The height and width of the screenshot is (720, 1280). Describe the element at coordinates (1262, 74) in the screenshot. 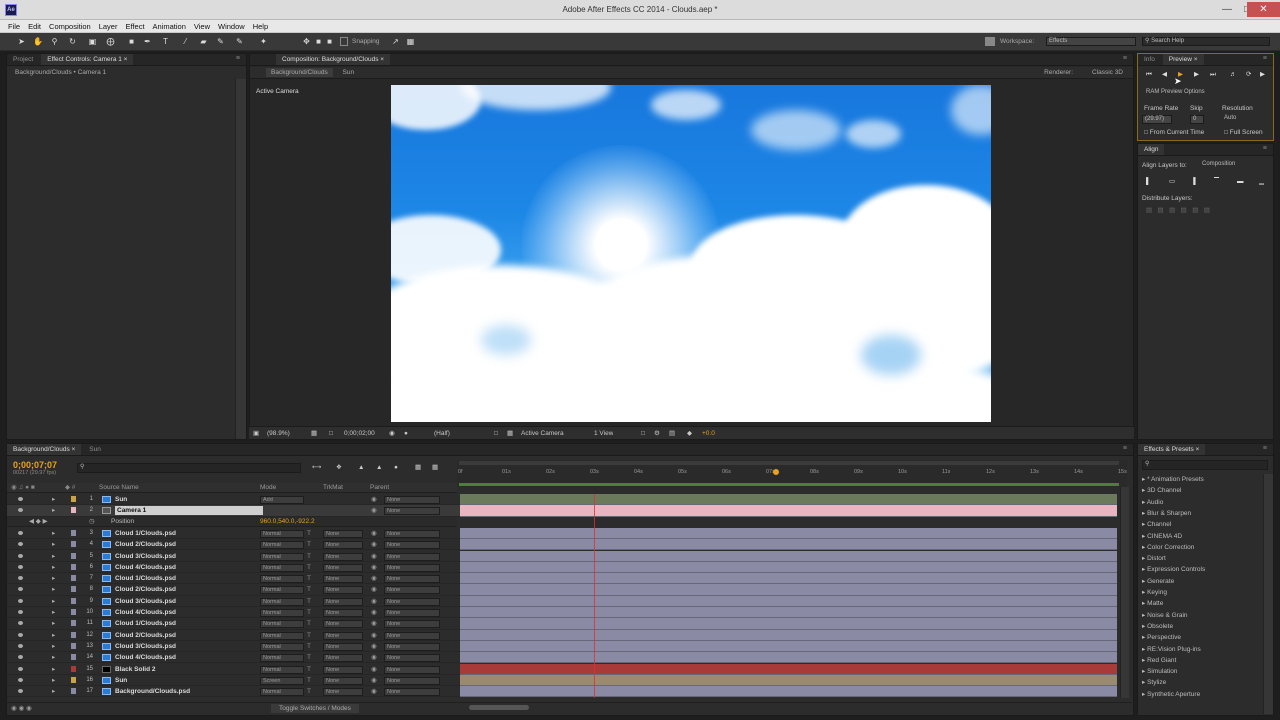

I see `ram-preview-icon: ▶` at that location.